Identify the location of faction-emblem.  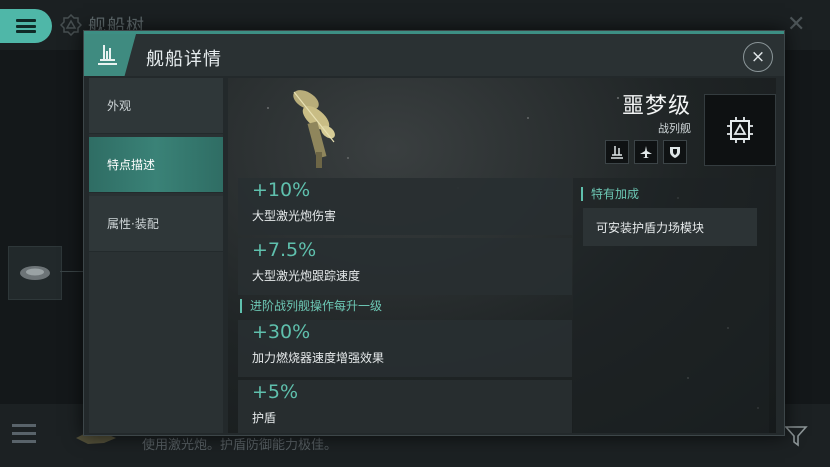
(740, 130).